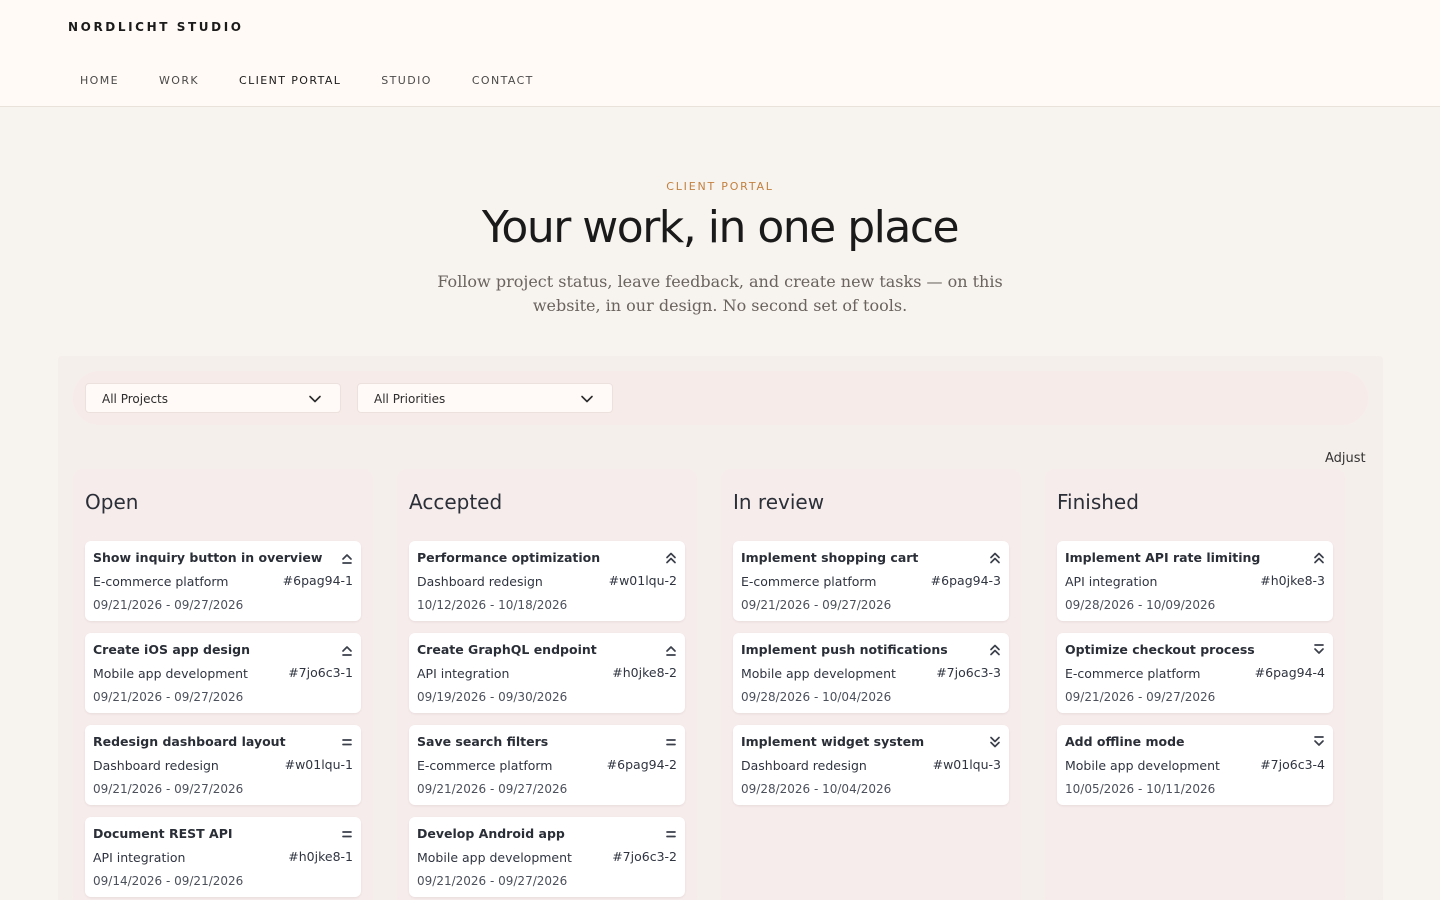  Describe the element at coordinates (830, 557) in the screenshot. I see `task-title: Implement shopping cart` at that location.